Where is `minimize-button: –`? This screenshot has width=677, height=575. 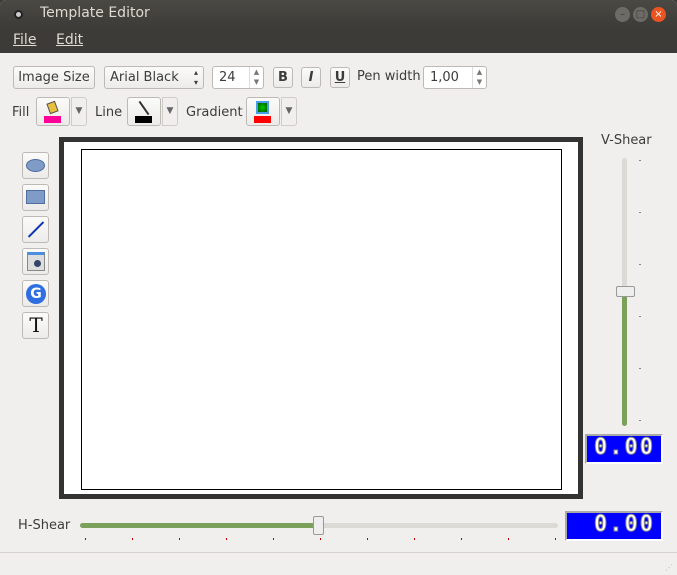 minimize-button: – is located at coordinates (622, 14).